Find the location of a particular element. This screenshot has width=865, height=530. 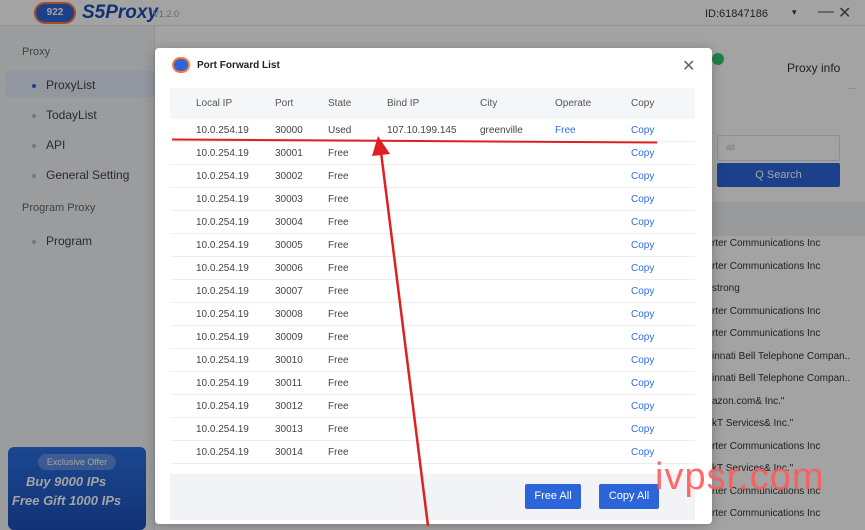

annotation-arrow-icon is located at coordinates (401, 331).